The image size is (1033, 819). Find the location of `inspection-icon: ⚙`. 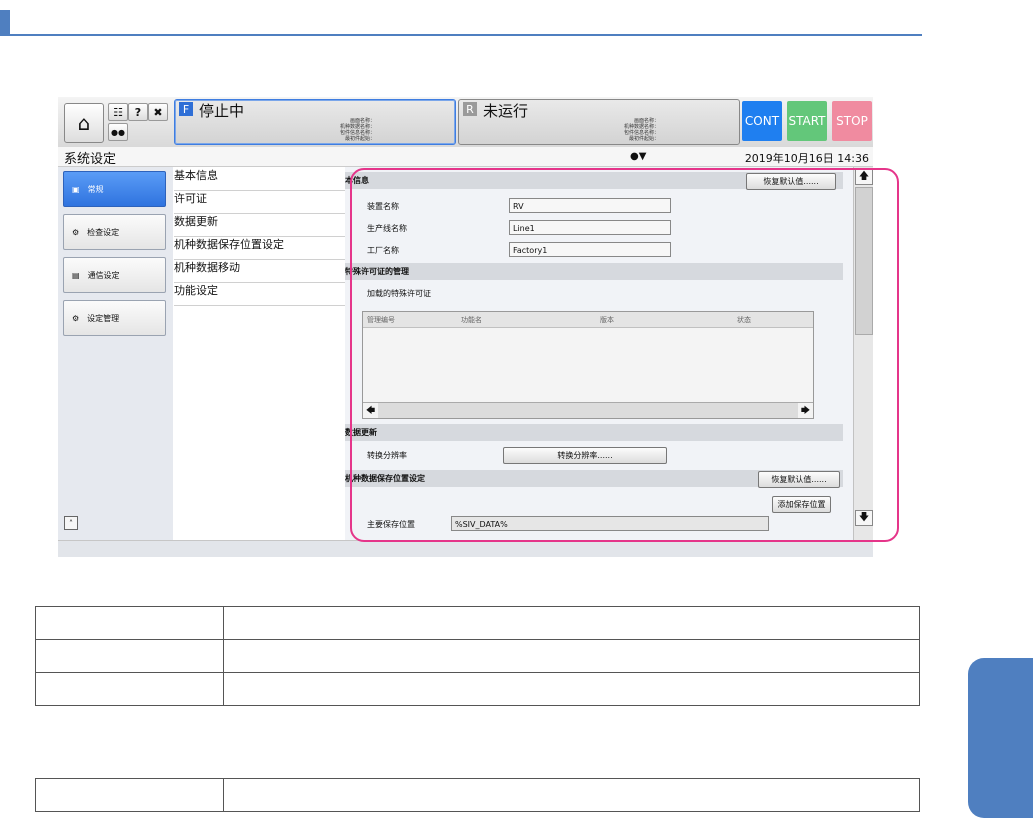

inspection-icon: ⚙ is located at coordinates (76, 232).